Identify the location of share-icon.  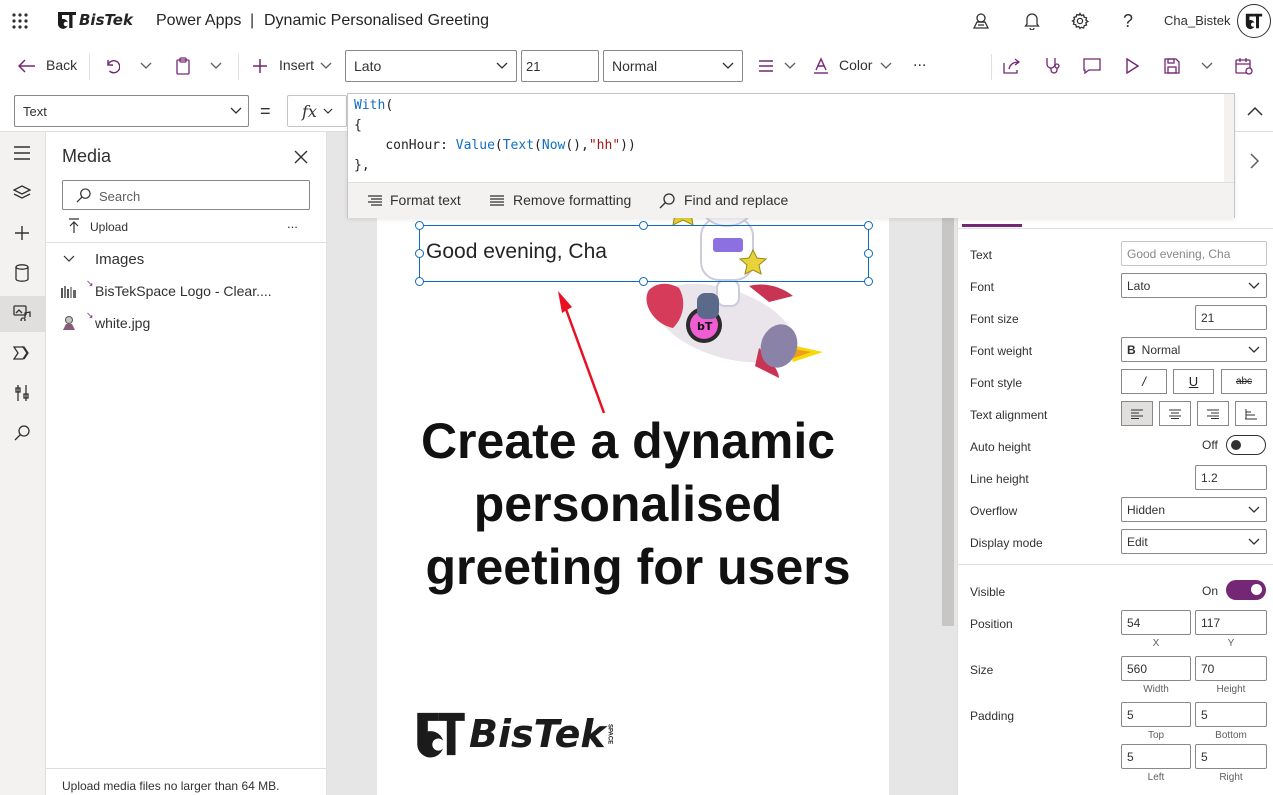
(1012, 66).